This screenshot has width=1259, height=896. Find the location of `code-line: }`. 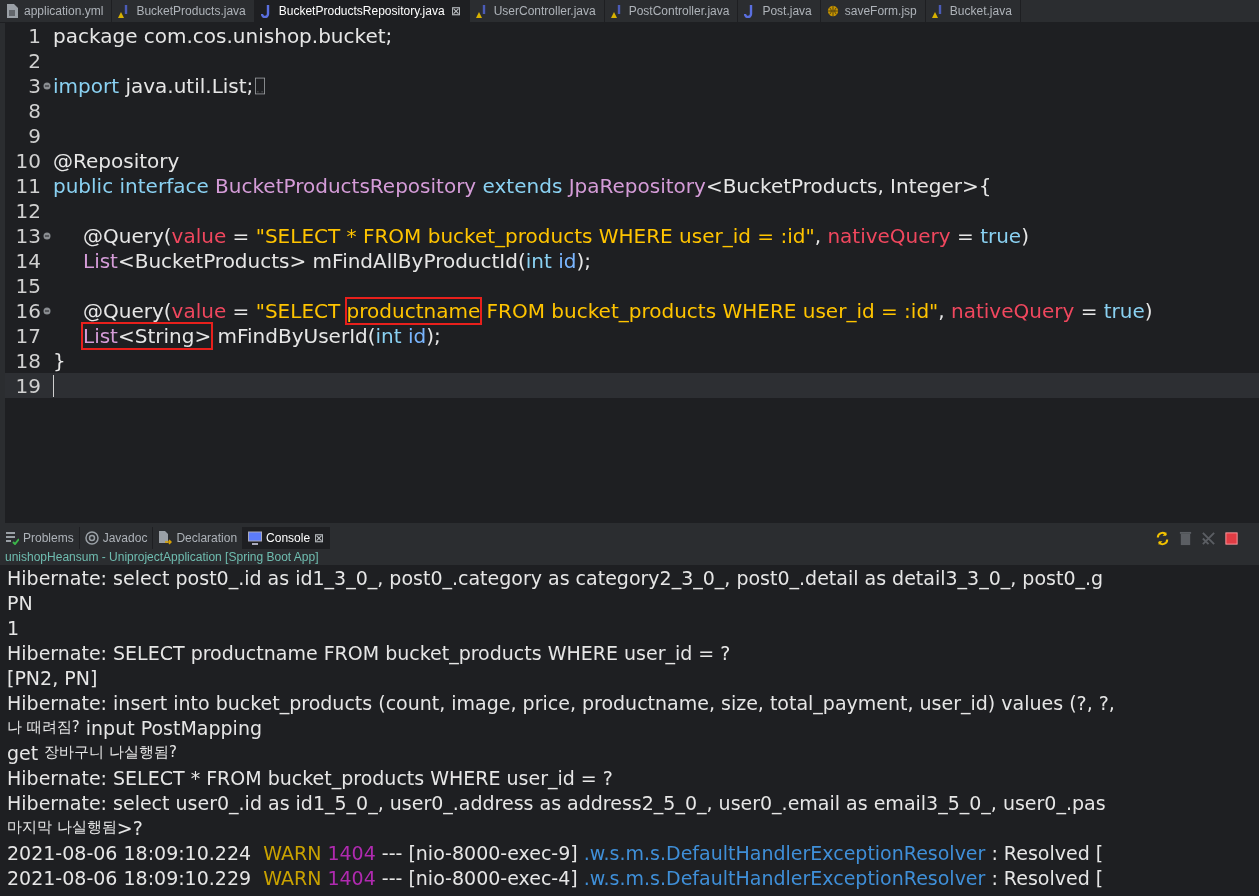

code-line: } is located at coordinates (59, 360).